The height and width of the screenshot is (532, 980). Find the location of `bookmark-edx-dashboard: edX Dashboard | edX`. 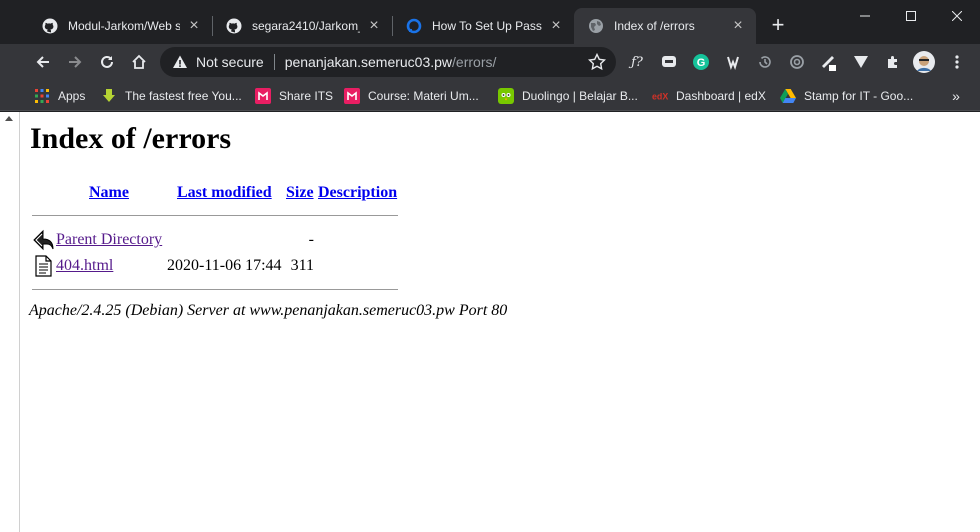

bookmark-edx-dashboard: edX Dashboard | edX is located at coordinates (709, 96).